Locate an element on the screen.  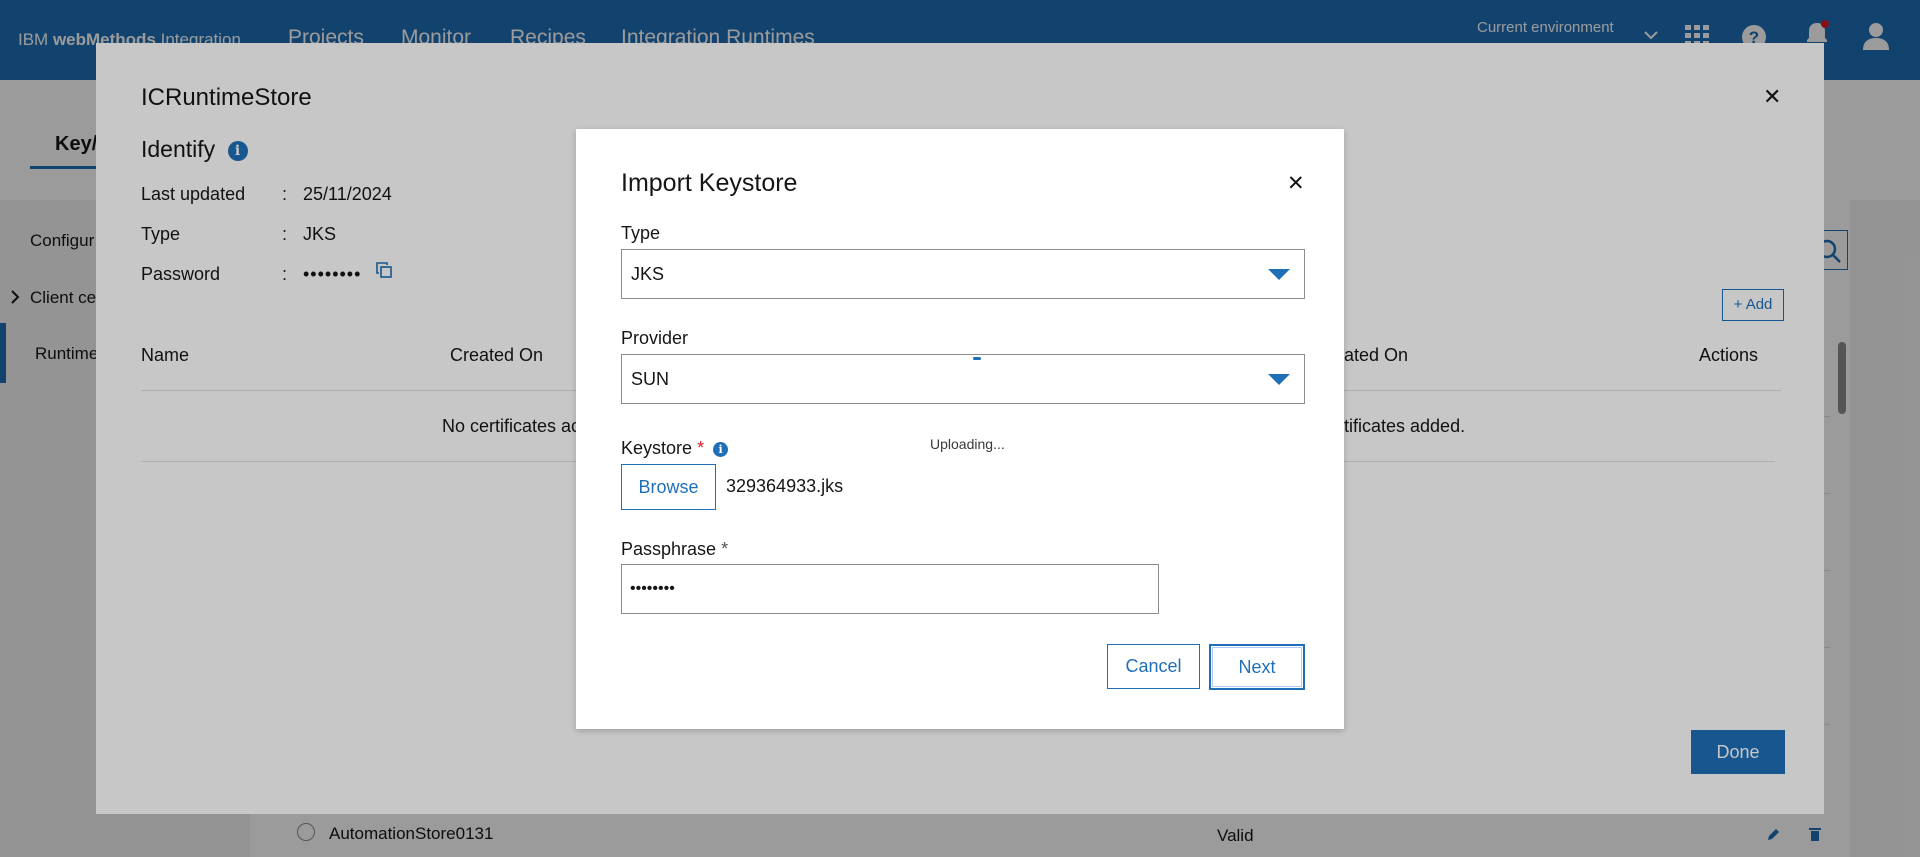
passphrase-label-group: Passphrase * is located at coordinates (674, 549).